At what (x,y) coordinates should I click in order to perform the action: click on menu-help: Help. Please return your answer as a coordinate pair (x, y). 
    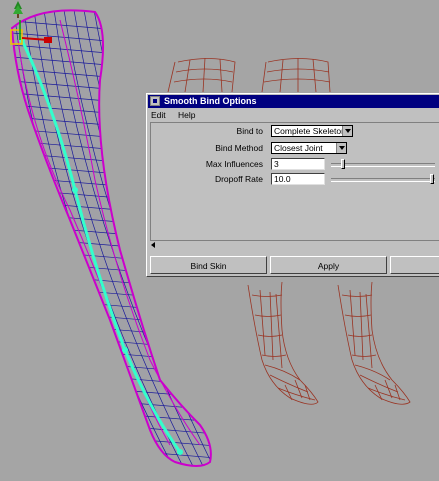
    Looking at the image, I should click on (186, 115).